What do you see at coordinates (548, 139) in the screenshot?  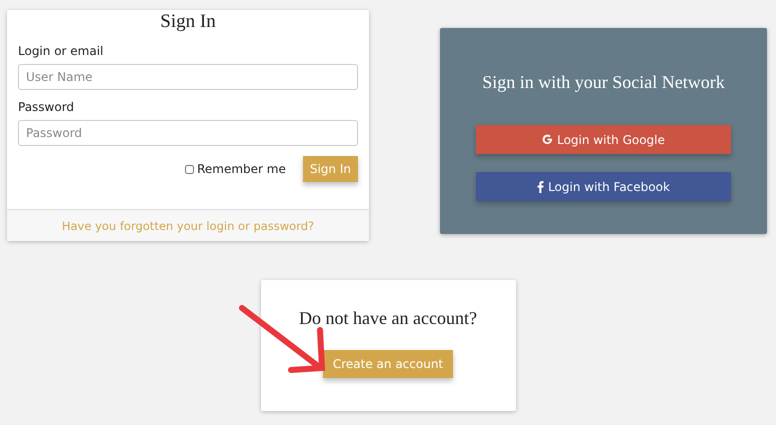 I see `google-icon` at bounding box center [548, 139].